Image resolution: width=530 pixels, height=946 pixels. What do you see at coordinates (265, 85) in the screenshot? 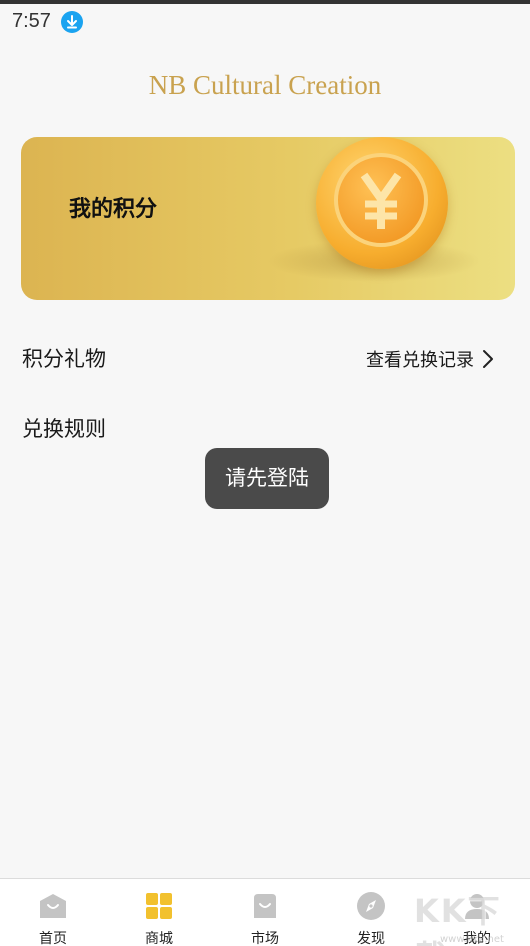
I see `brand-title: NB Cultural Creation` at bounding box center [265, 85].